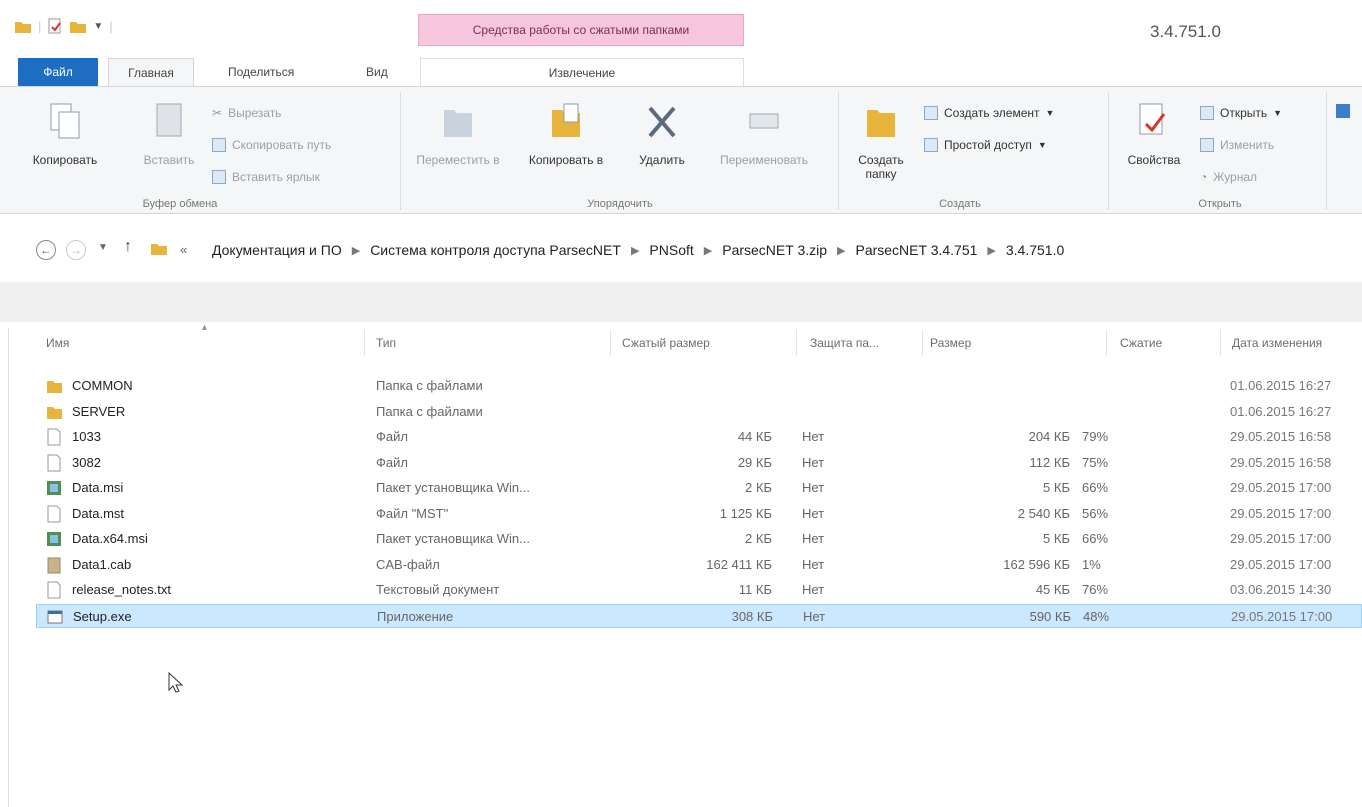 The height and width of the screenshot is (807, 1362). What do you see at coordinates (58, 72) in the screenshot?
I see `tab-file: Файл` at bounding box center [58, 72].